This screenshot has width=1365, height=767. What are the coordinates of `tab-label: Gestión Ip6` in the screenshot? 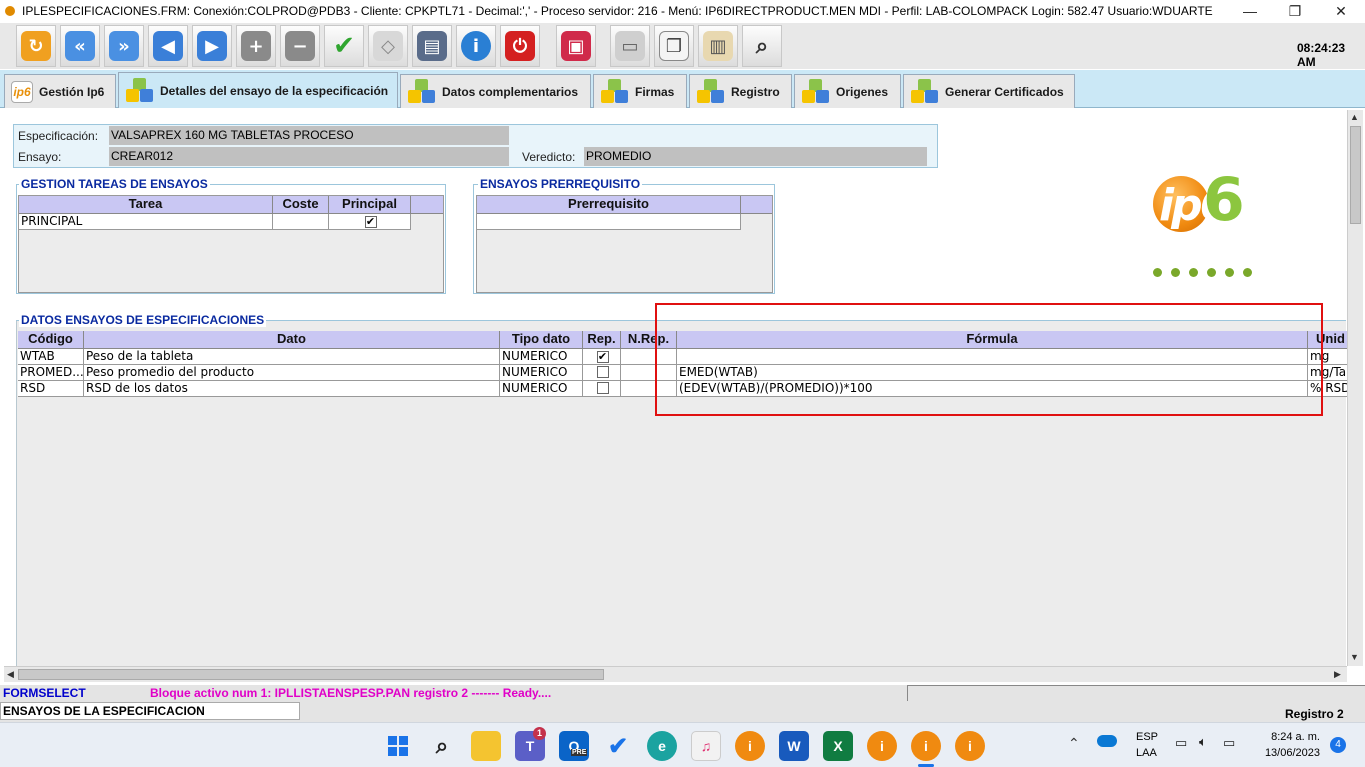 It's located at (72, 91).